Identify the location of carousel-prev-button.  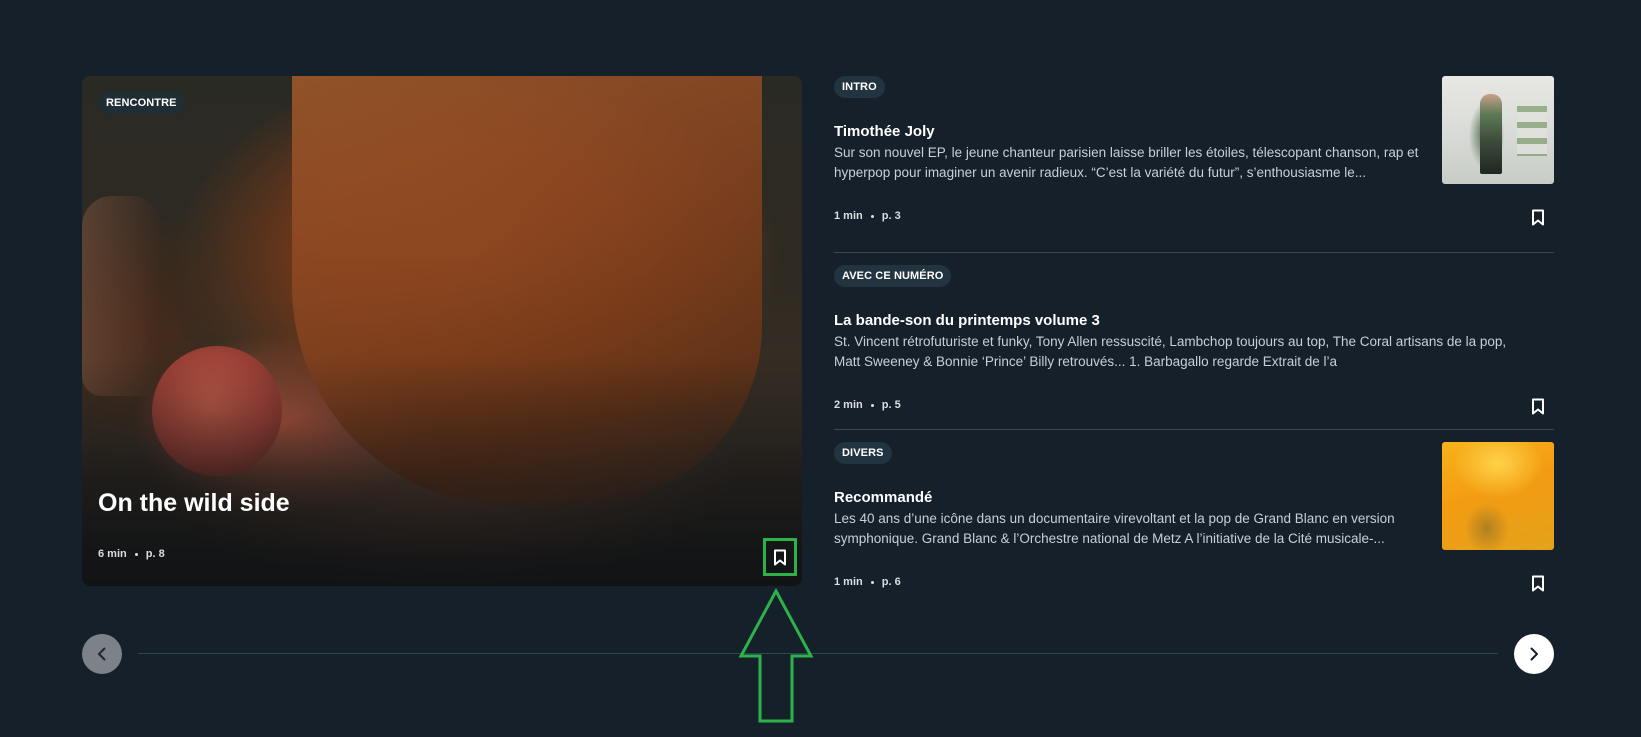
(102, 654).